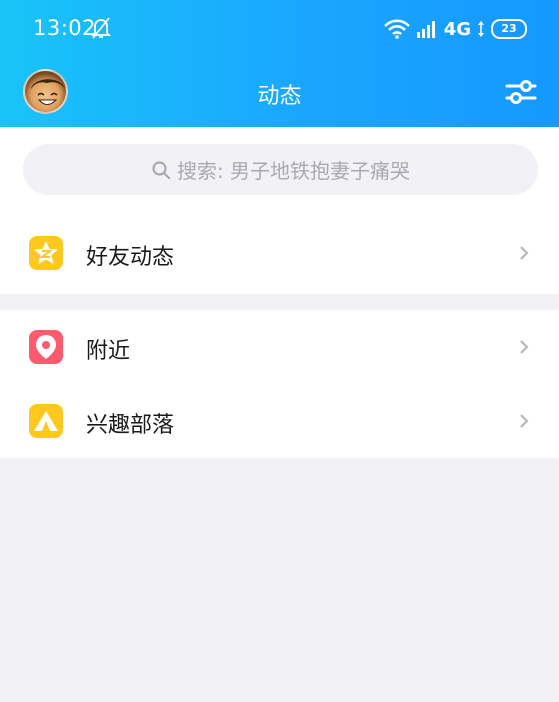  I want to click on network-type: 4G, so click(457, 29).